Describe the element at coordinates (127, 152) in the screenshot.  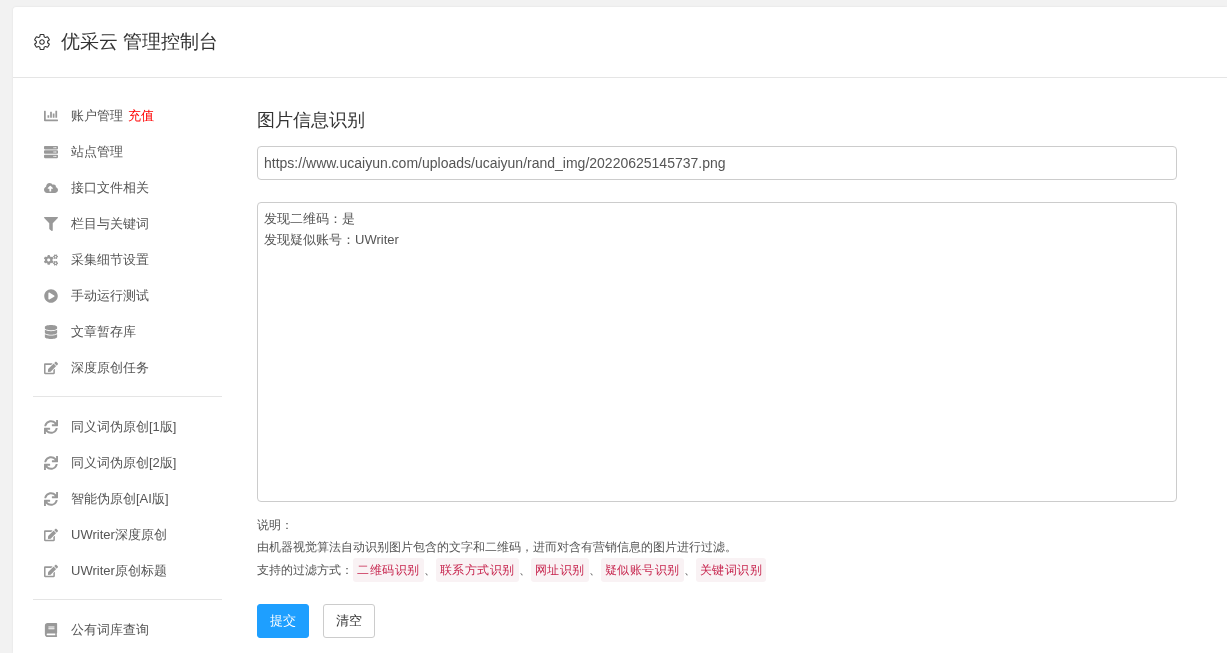
I see `sidebar-item: 站点管理` at that location.